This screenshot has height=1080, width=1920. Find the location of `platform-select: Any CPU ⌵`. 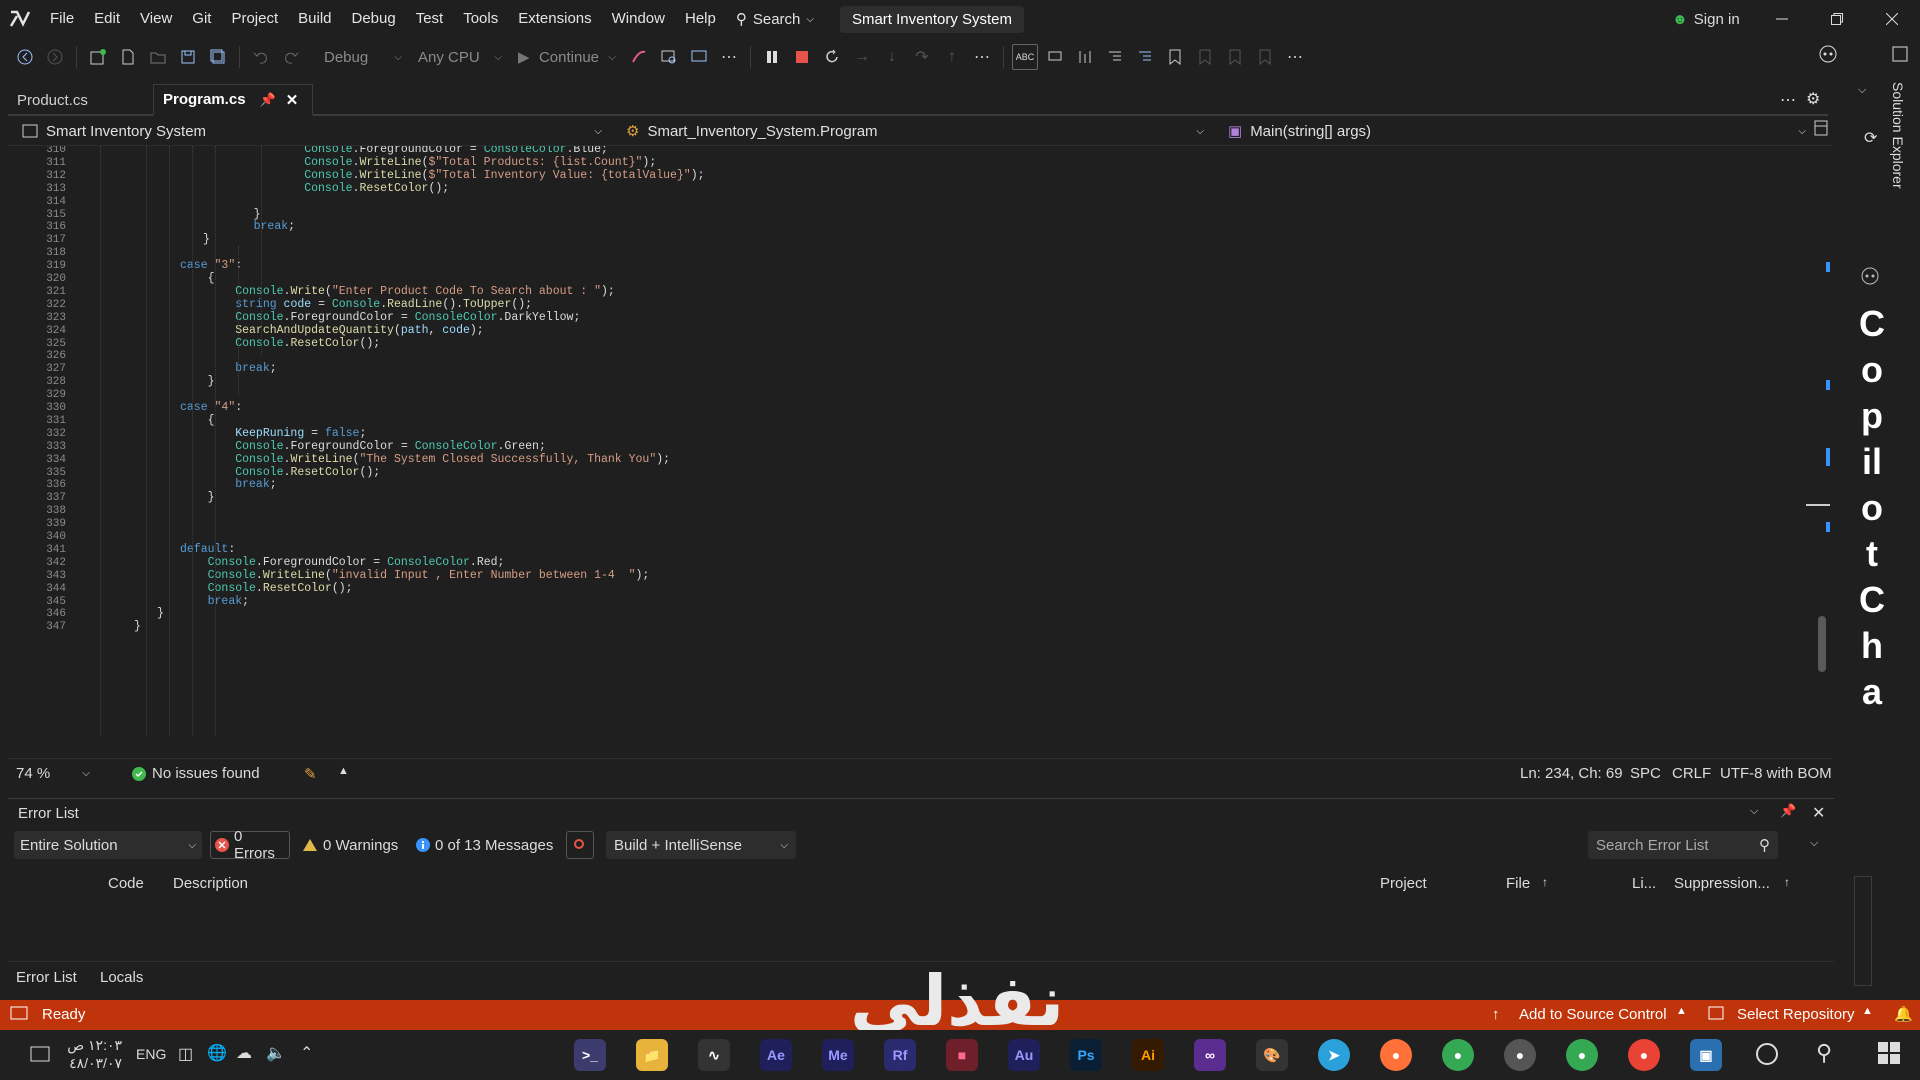

platform-select: Any CPU ⌵ is located at coordinates (460, 57).